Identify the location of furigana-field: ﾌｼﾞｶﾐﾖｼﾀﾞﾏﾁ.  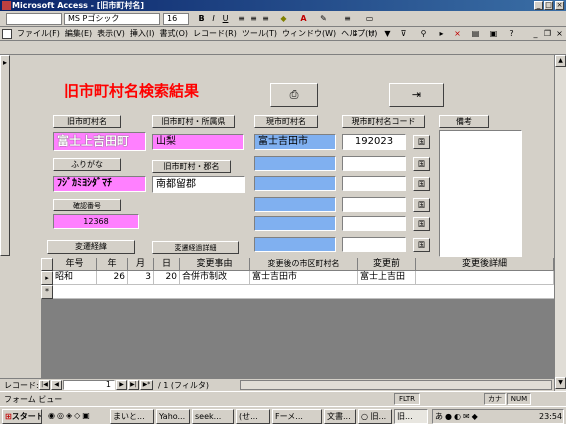
(99, 184).